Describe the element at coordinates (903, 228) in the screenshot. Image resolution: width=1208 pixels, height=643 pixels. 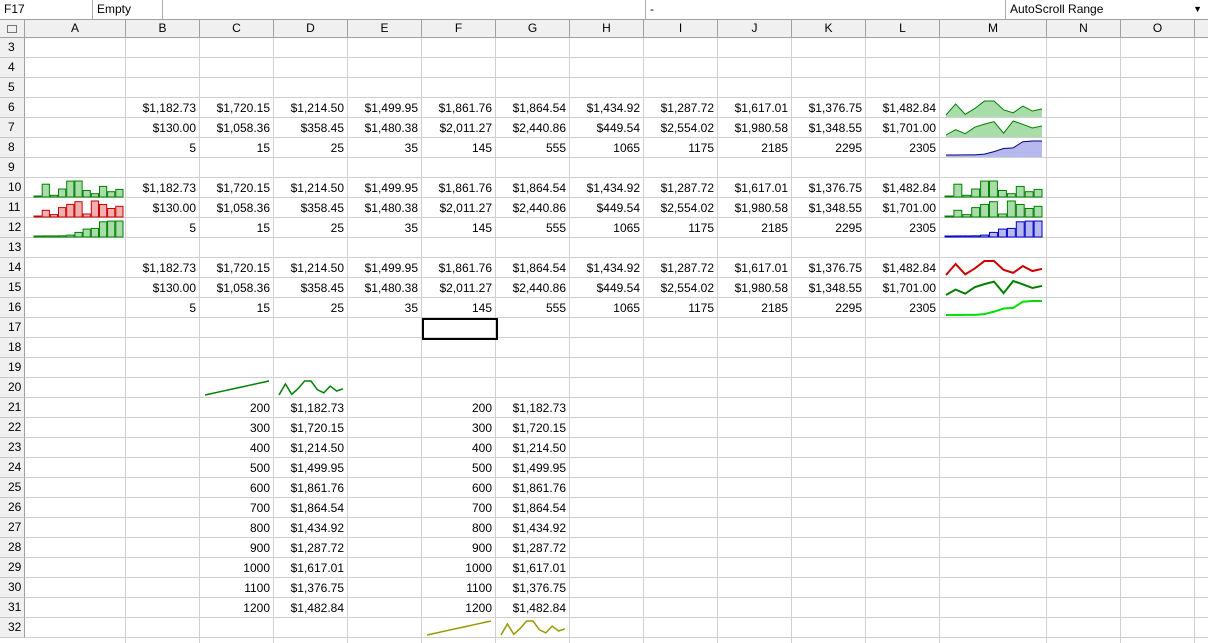
I see `cell-L12: 2305` at that location.